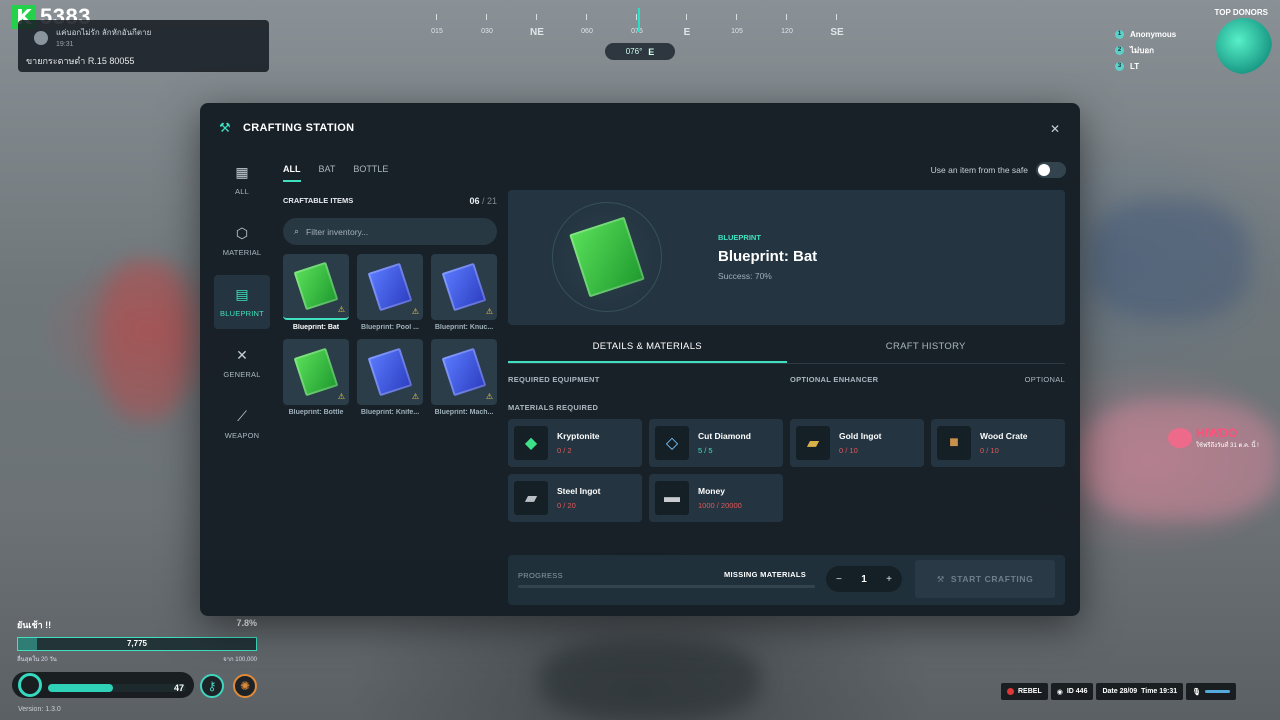  I want to click on search-input, so click(391, 231).